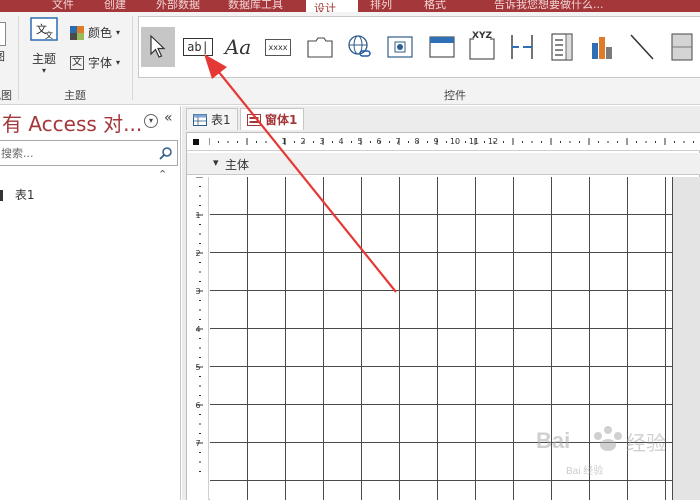 Image resolution: width=700 pixels, height=500 pixels. I want to click on tab-table1-label: 表1, so click(221, 120).